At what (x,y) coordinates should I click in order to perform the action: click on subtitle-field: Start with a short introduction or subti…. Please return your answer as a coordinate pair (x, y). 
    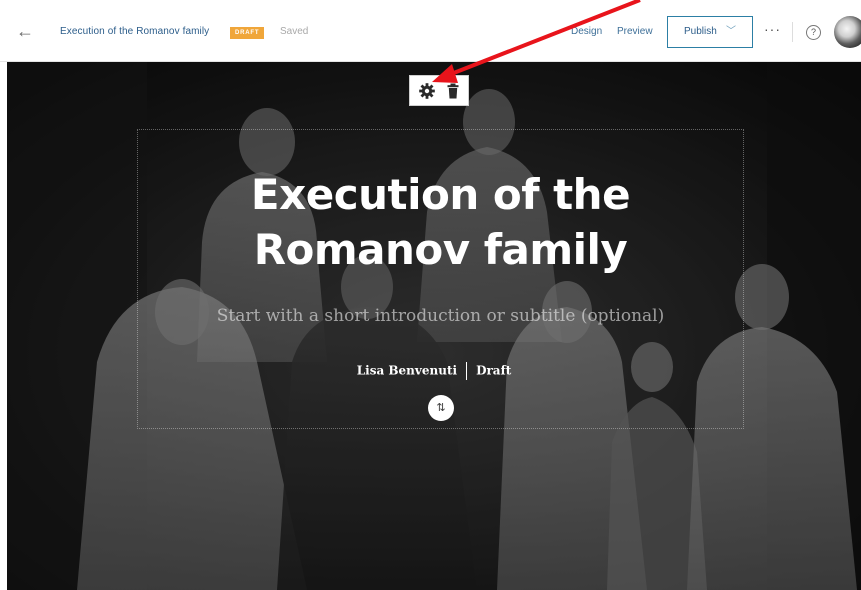
    Looking at the image, I should click on (440, 316).